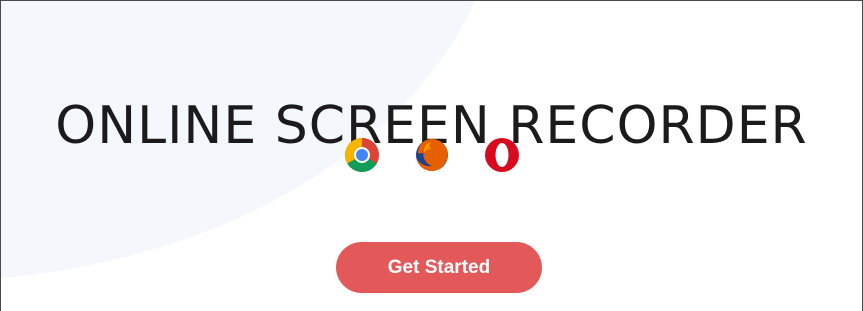 Image resolution: width=863 pixels, height=311 pixels. I want to click on opera-icon, so click(501, 155).